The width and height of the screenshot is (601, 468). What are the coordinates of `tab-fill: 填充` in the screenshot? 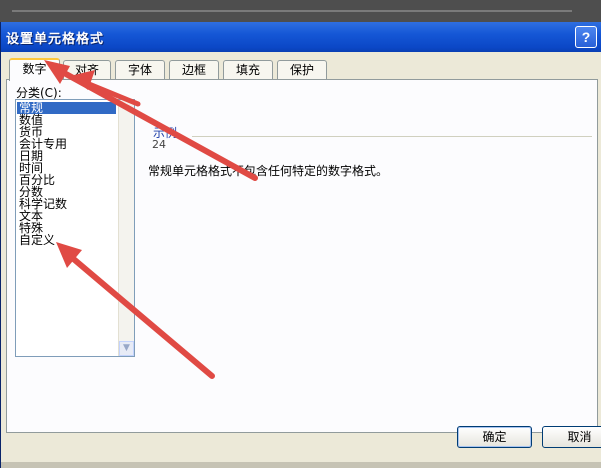 It's located at (248, 69).